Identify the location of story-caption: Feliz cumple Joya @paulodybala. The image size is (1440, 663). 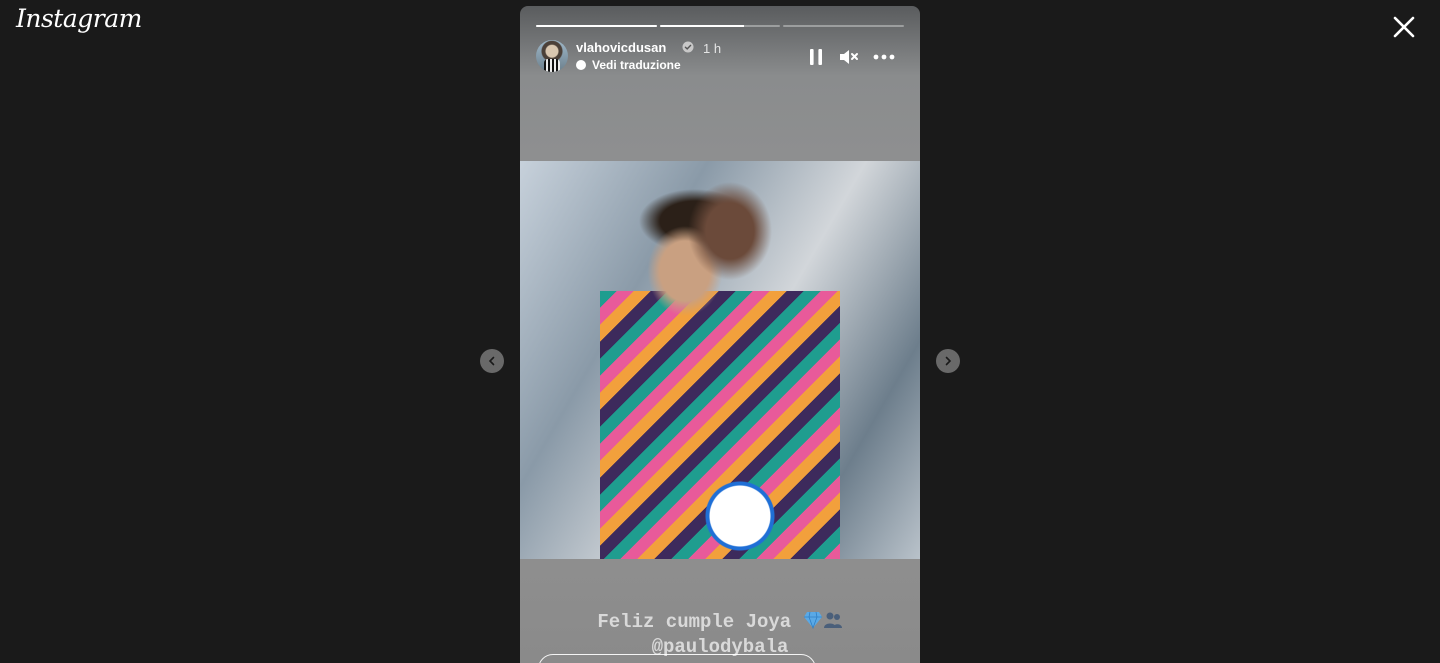
(720, 635).